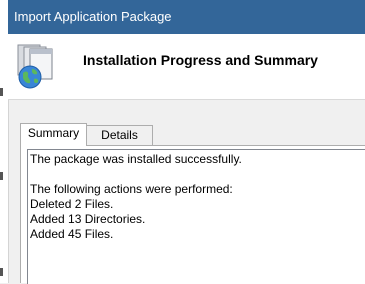 The image size is (365, 284). Describe the element at coordinates (93, 16) in the screenshot. I see `dialog-title: Import Application Package` at that location.